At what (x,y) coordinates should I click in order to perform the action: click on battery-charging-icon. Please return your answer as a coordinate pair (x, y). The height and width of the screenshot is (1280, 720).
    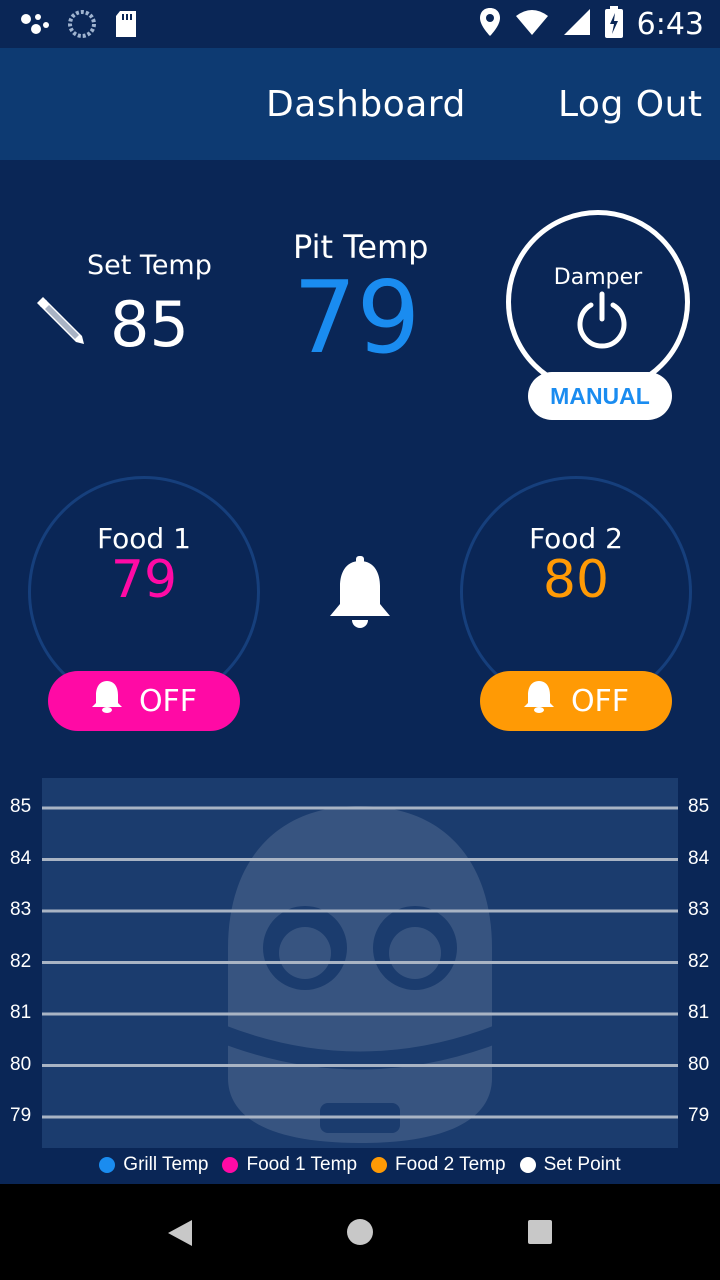
    Looking at the image, I should click on (613, 24).